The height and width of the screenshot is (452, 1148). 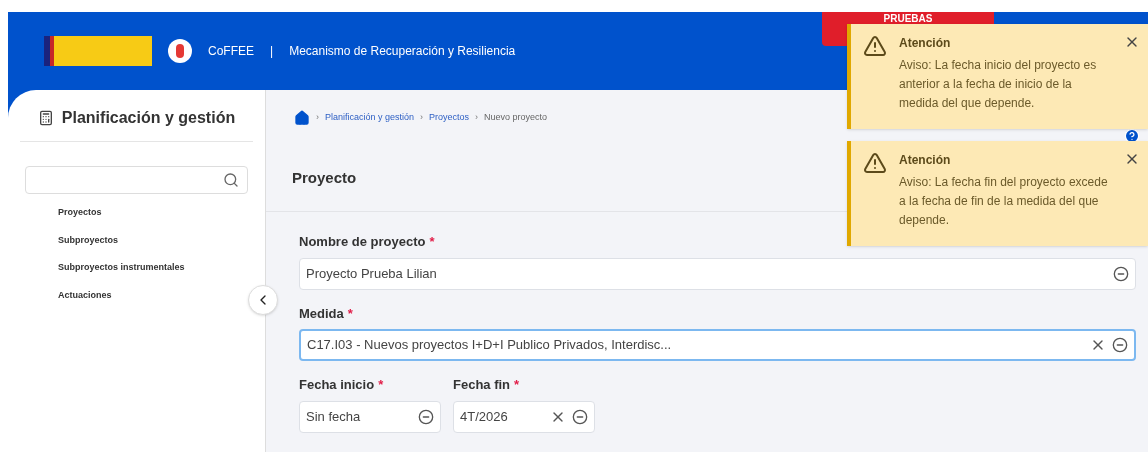 What do you see at coordinates (334, 416) in the screenshot?
I see `field-value: Sin fecha` at bounding box center [334, 416].